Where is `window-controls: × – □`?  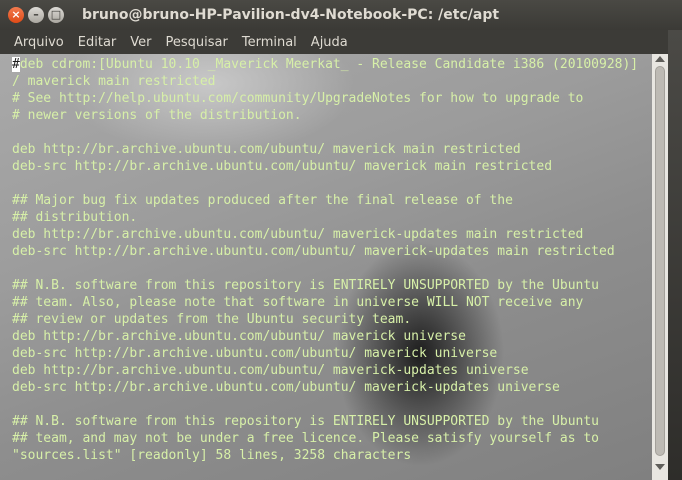 window-controls: × – □ is located at coordinates (36, 15).